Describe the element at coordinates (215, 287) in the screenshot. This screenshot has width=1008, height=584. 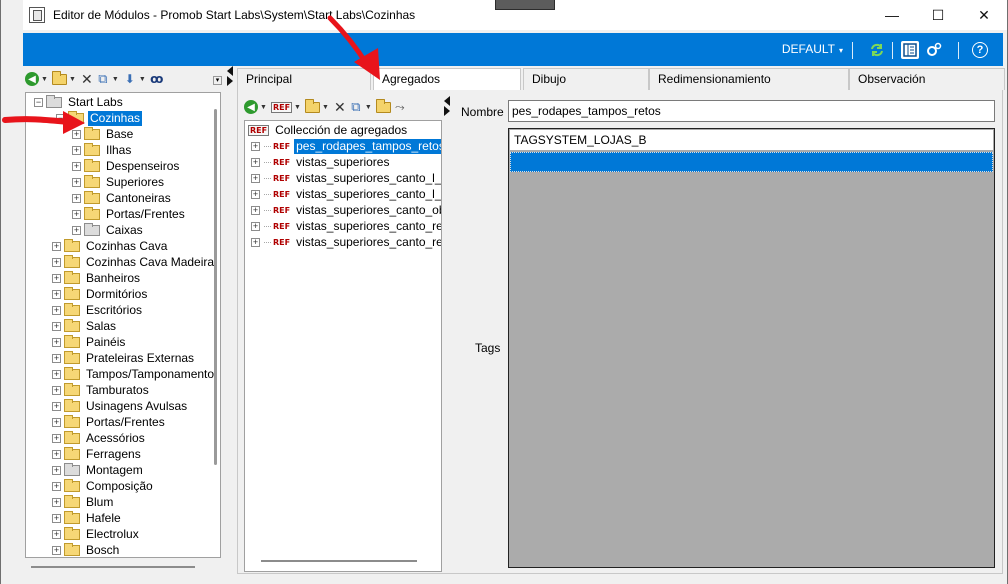
I see `tree-scrollbar` at that location.